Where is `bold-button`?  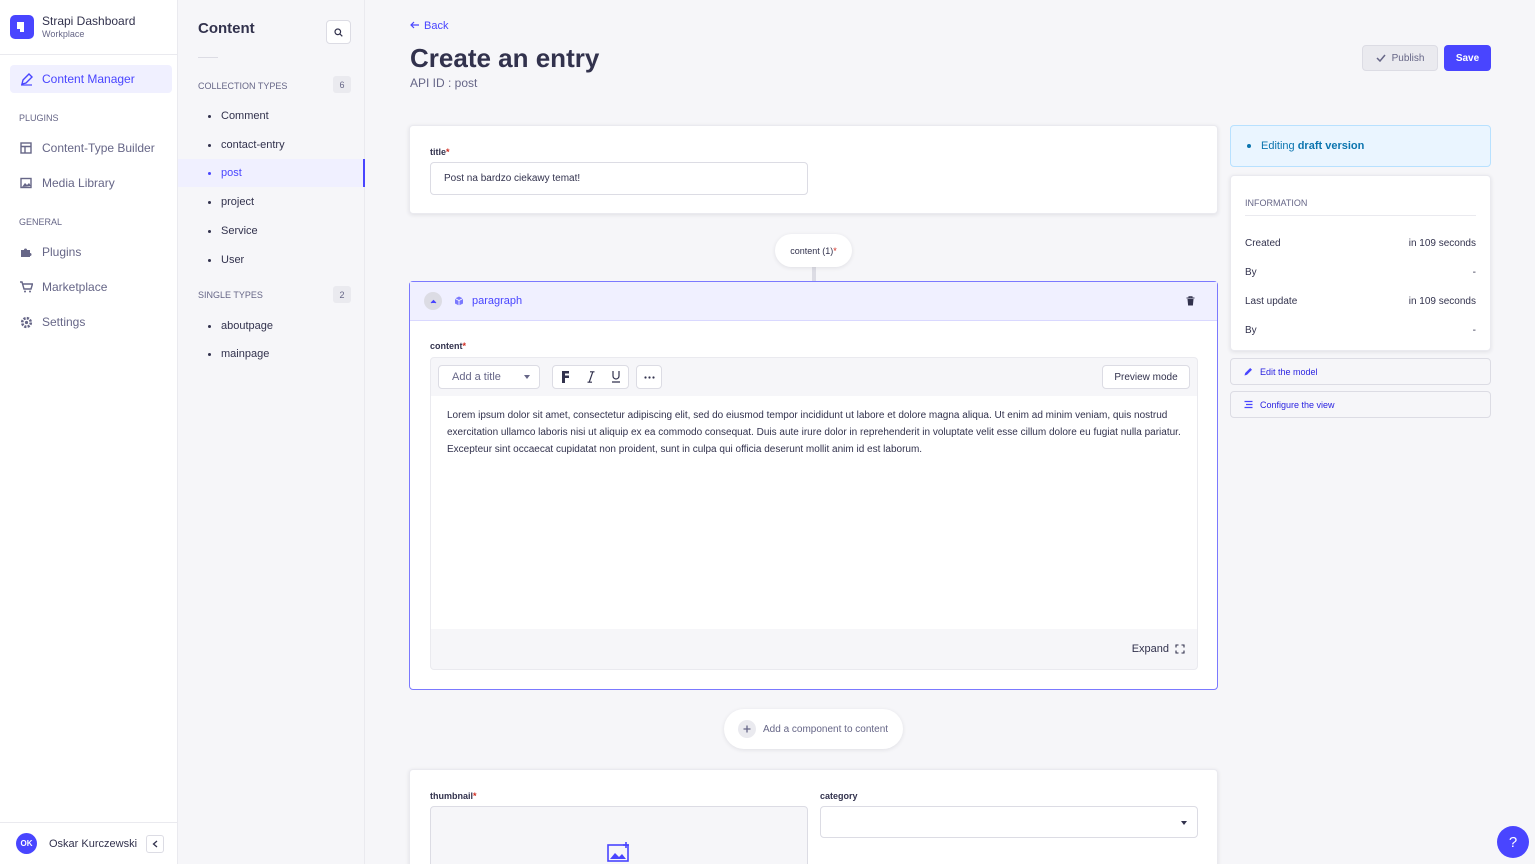
bold-button is located at coordinates (565, 377).